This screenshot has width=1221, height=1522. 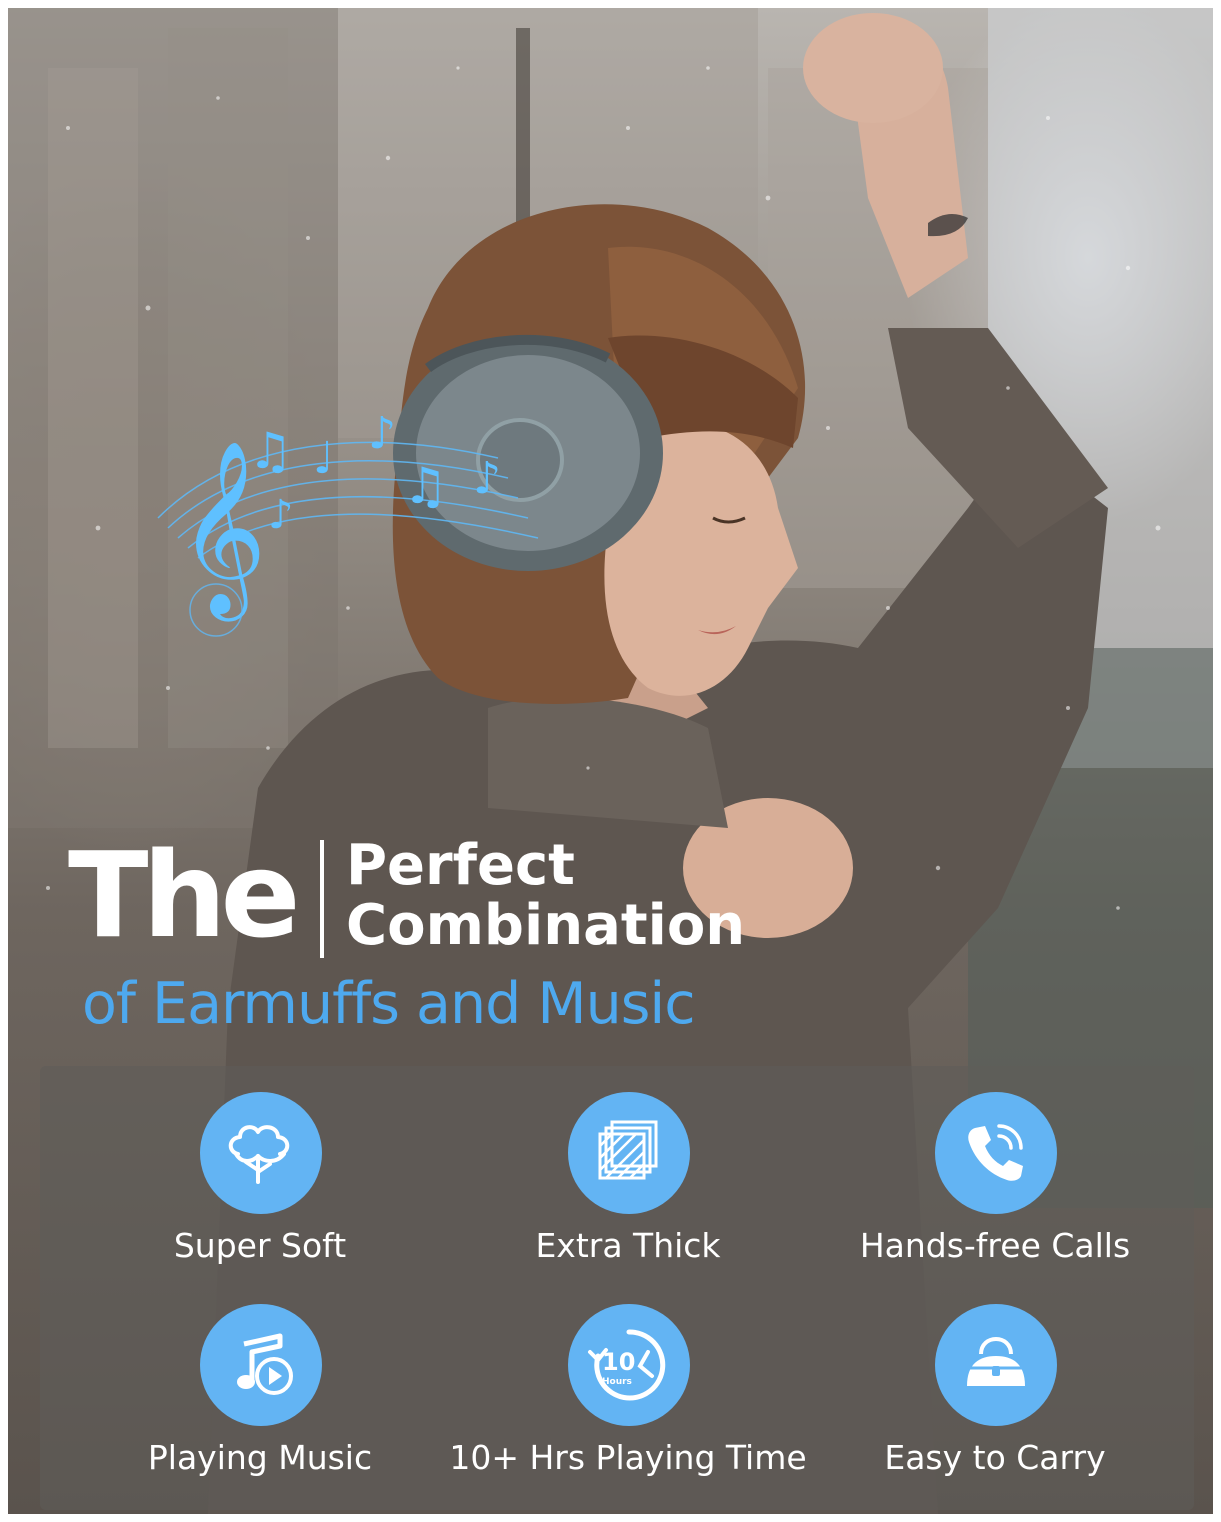 I want to click on handbag-icon, so click(x=996, y=1365).